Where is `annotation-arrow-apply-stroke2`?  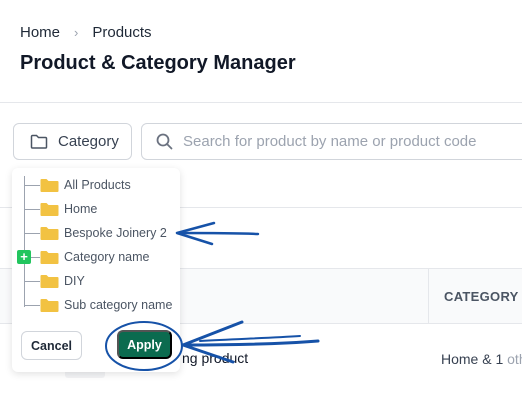 annotation-arrow-apply-stroke2 is located at coordinates (250, 338).